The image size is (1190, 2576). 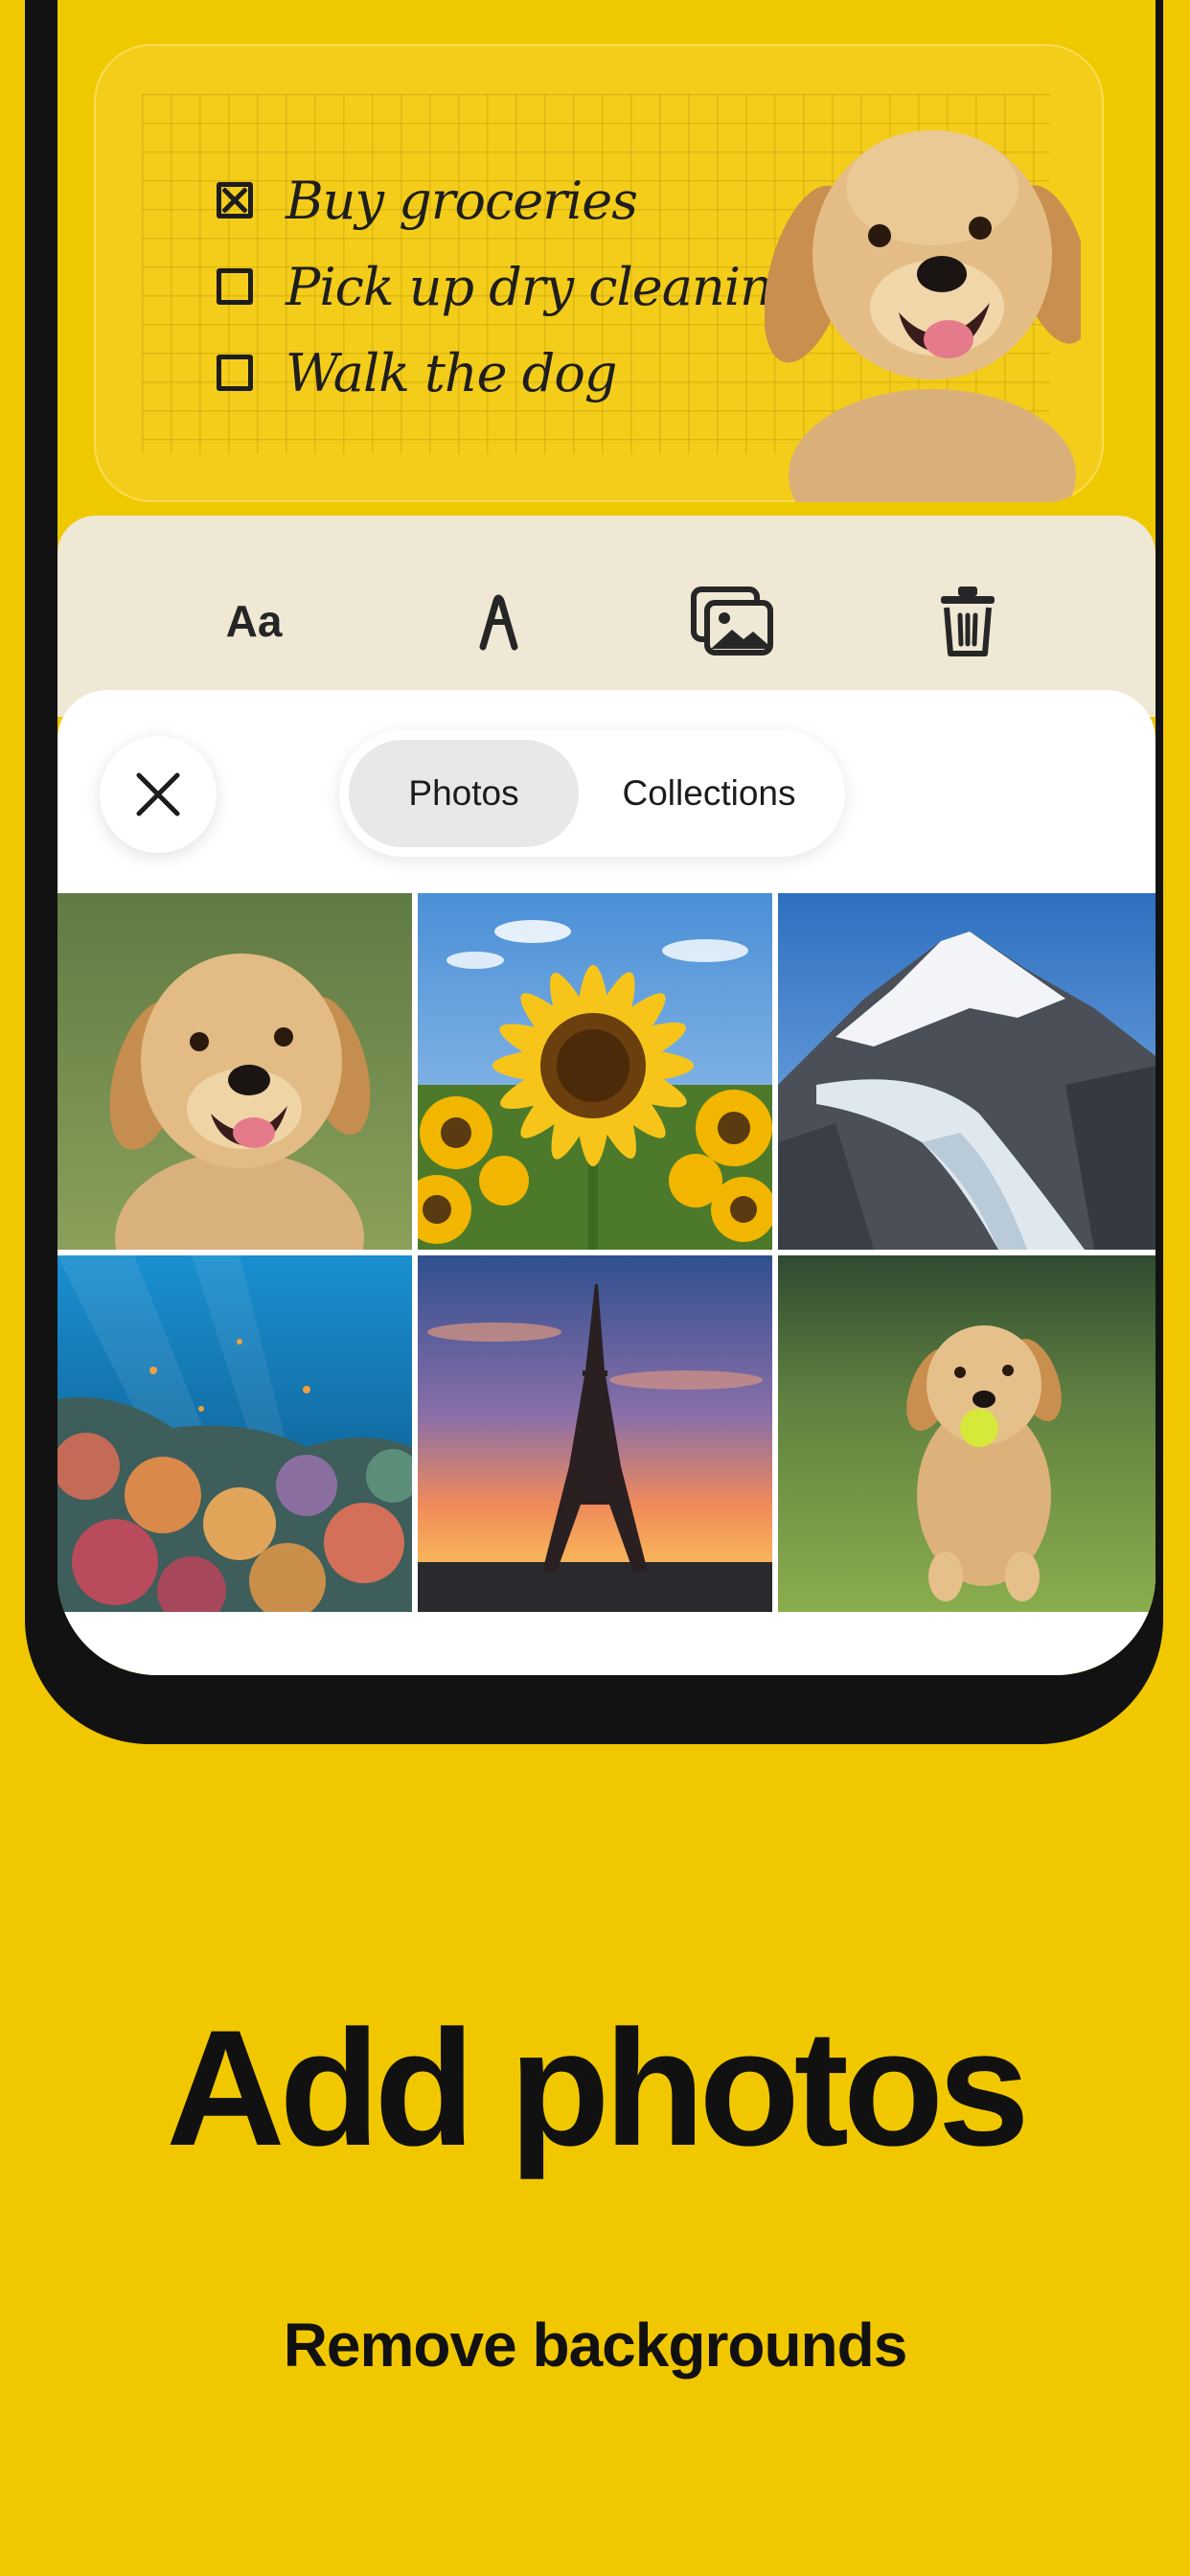 What do you see at coordinates (606, 616) in the screenshot?
I see `note-toolbar: Aa` at bounding box center [606, 616].